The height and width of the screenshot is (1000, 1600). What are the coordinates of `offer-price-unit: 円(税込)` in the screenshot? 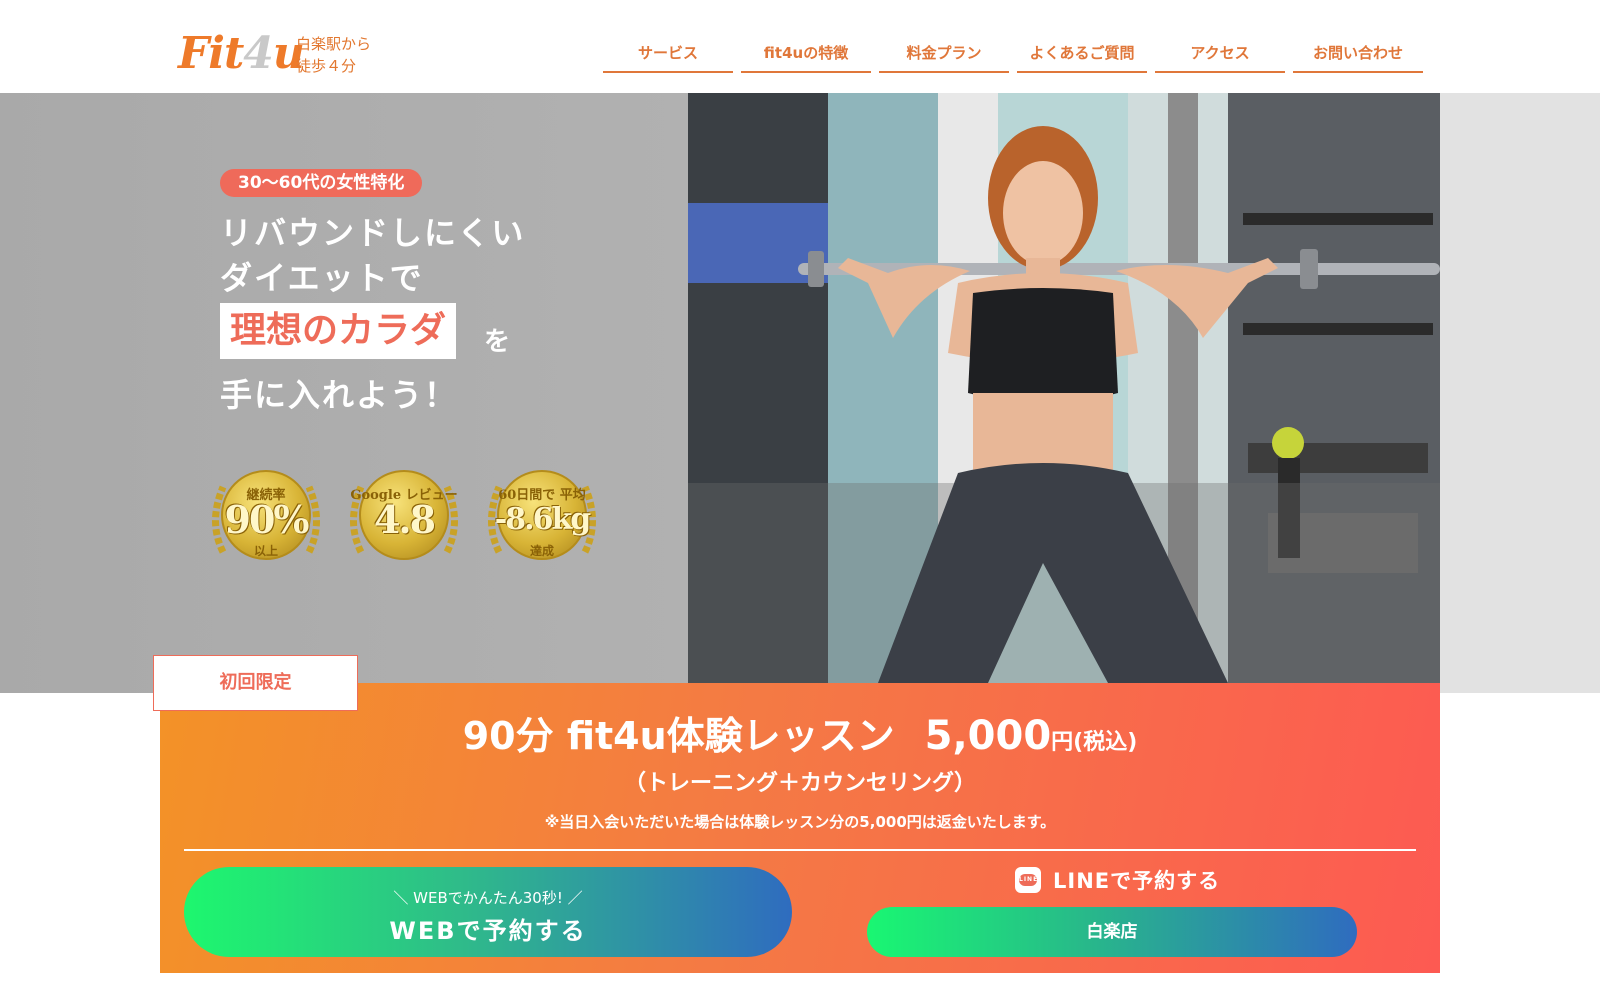 It's located at (1094, 742).